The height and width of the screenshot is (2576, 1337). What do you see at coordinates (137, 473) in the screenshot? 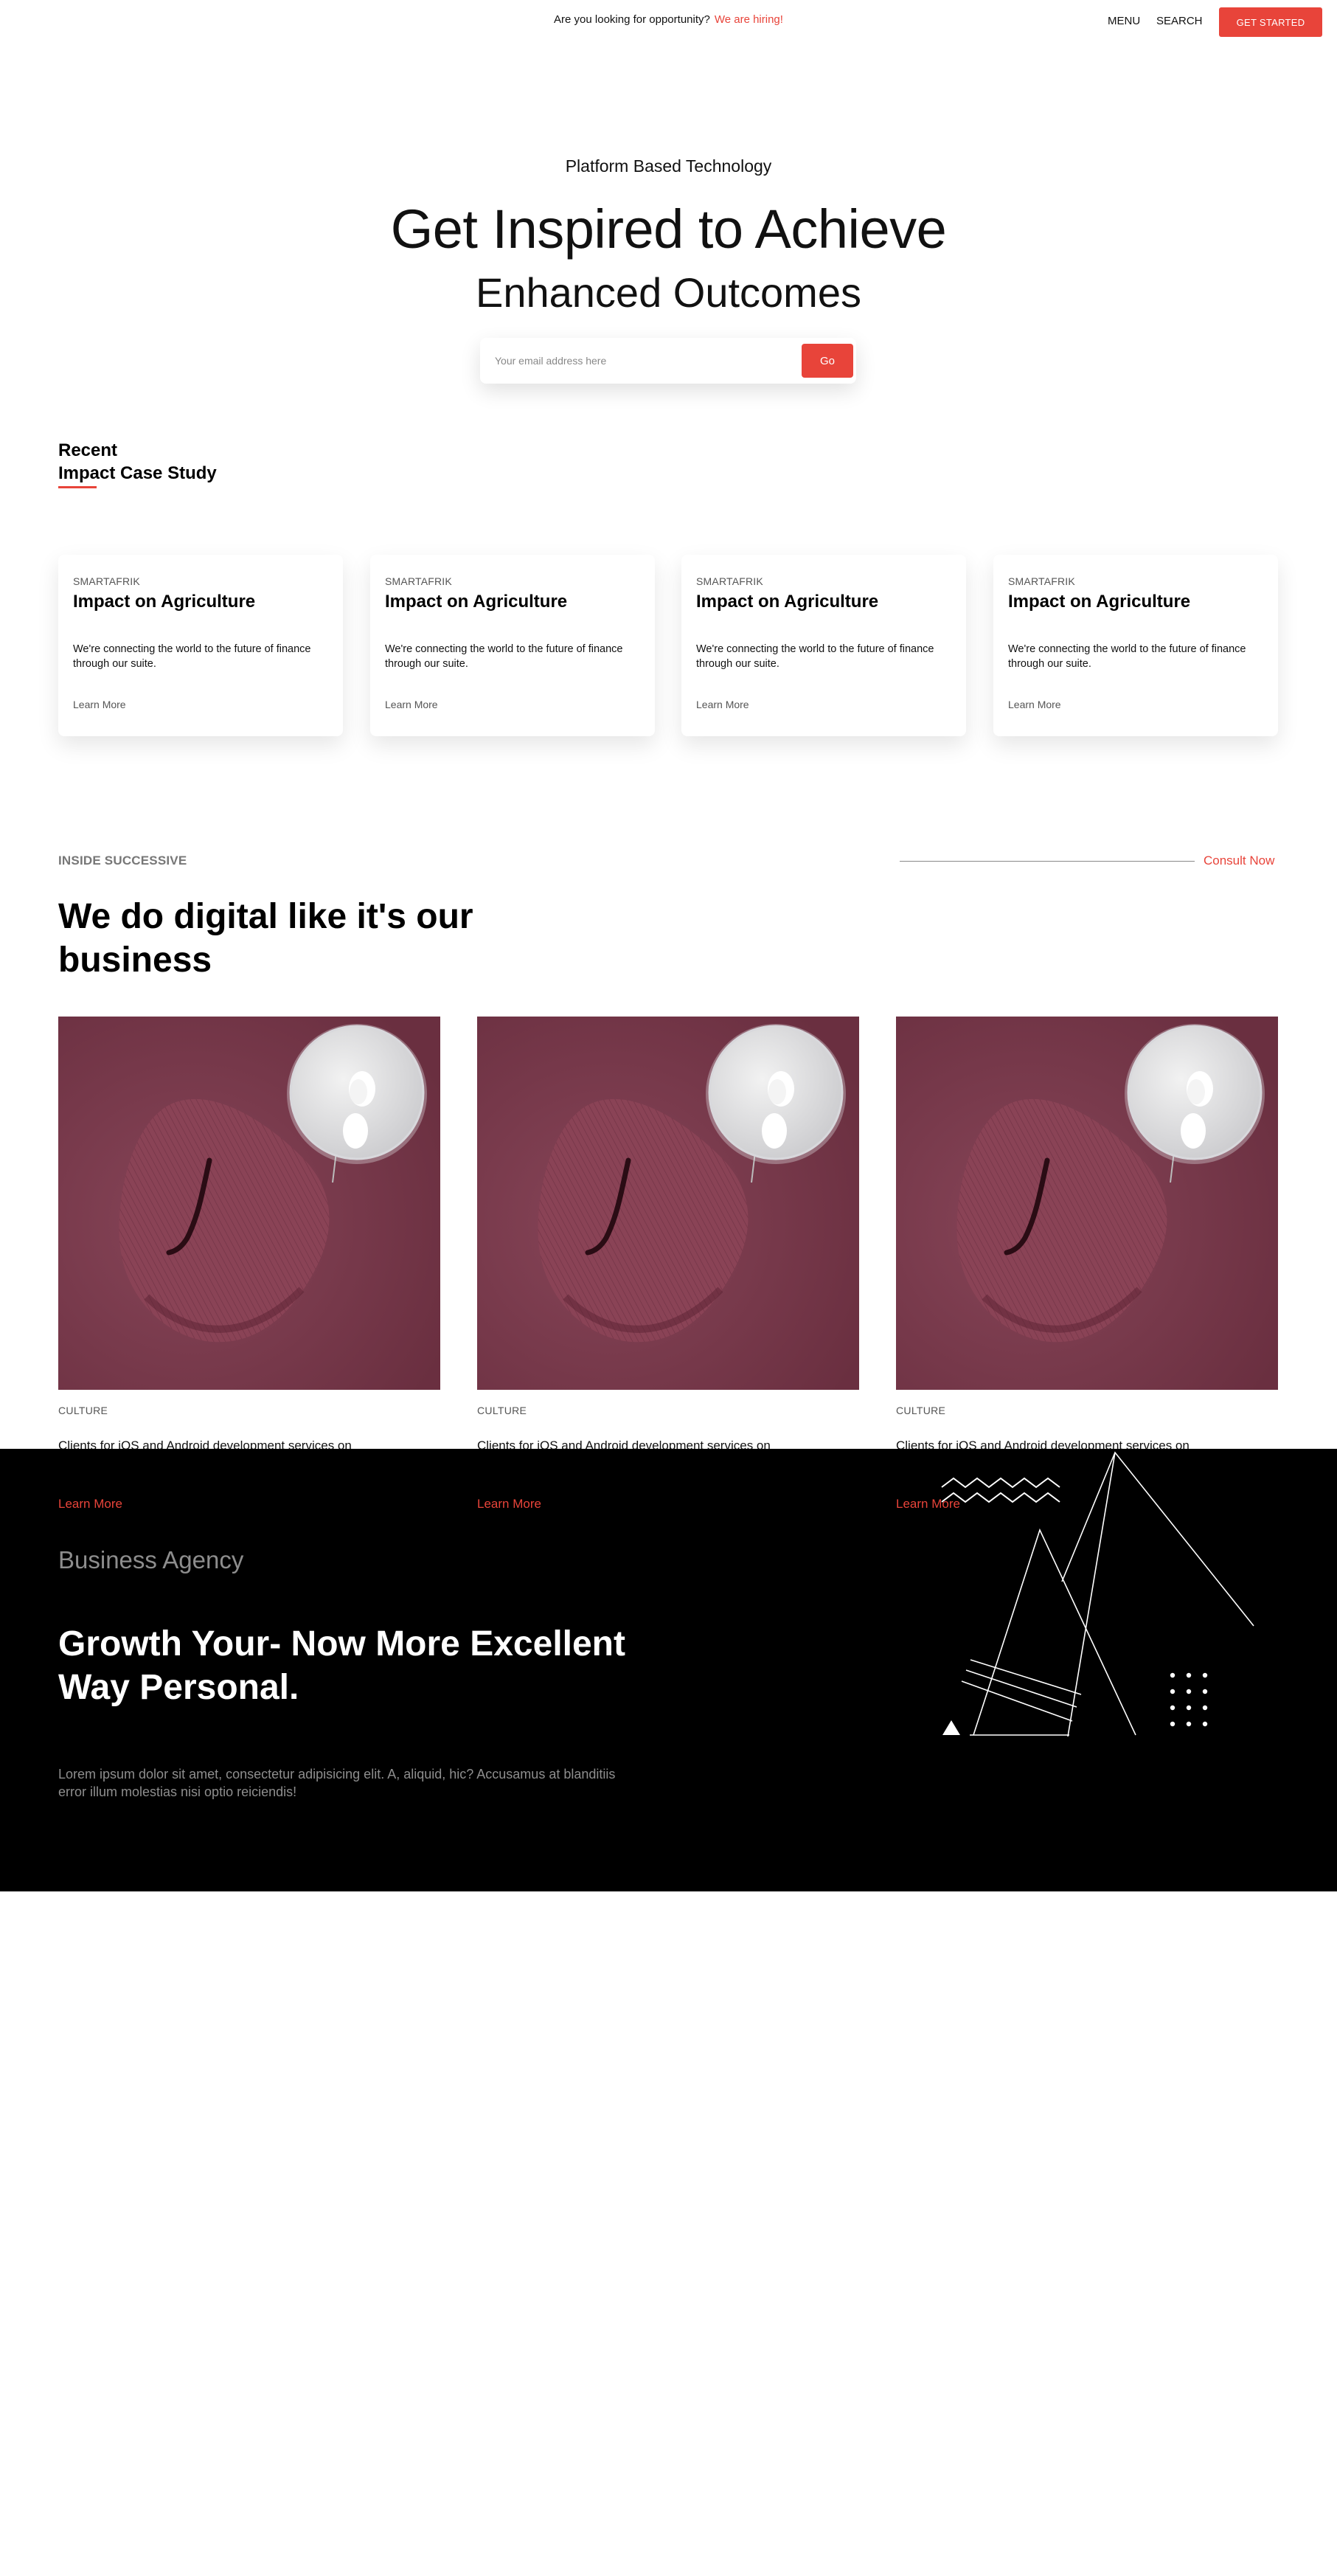
I see `recent-heading-line2: Impact Case Study` at bounding box center [137, 473].